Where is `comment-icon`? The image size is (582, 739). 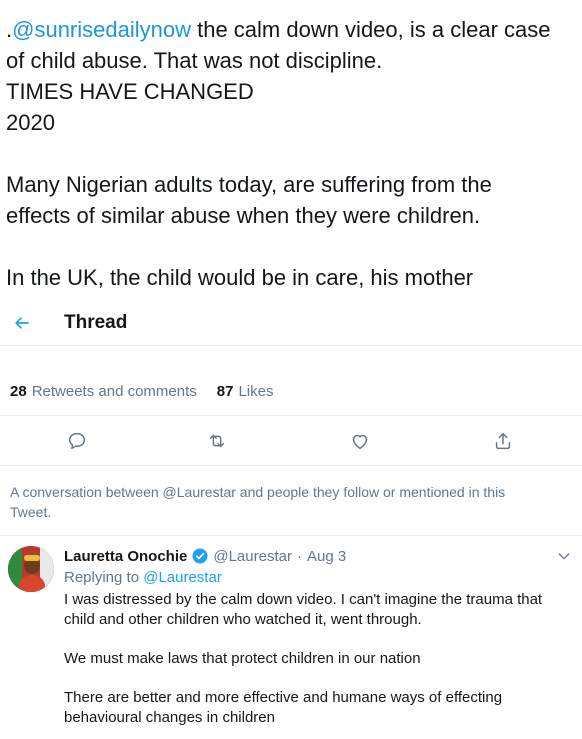 comment-icon is located at coordinates (77, 441).